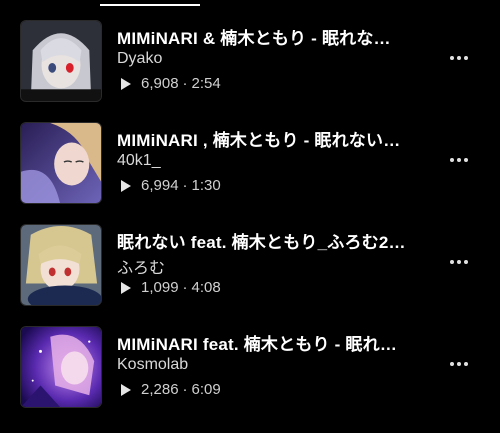 The width and height of the screenshot is (500, 433). Describe the element at coordinates (206, 389) in the screenshot. I see `track-duration: 6:09` at that location.